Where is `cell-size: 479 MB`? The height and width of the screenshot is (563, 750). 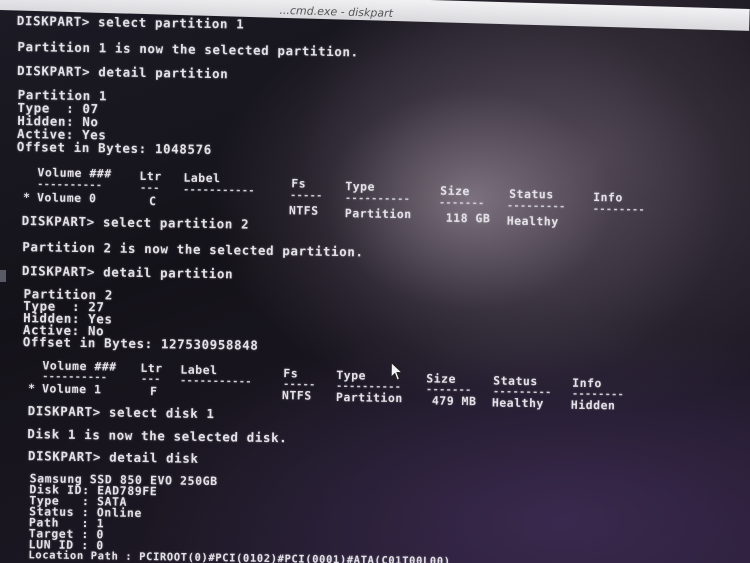
cell-size: 479 MB is located at coordinates (454, 401).